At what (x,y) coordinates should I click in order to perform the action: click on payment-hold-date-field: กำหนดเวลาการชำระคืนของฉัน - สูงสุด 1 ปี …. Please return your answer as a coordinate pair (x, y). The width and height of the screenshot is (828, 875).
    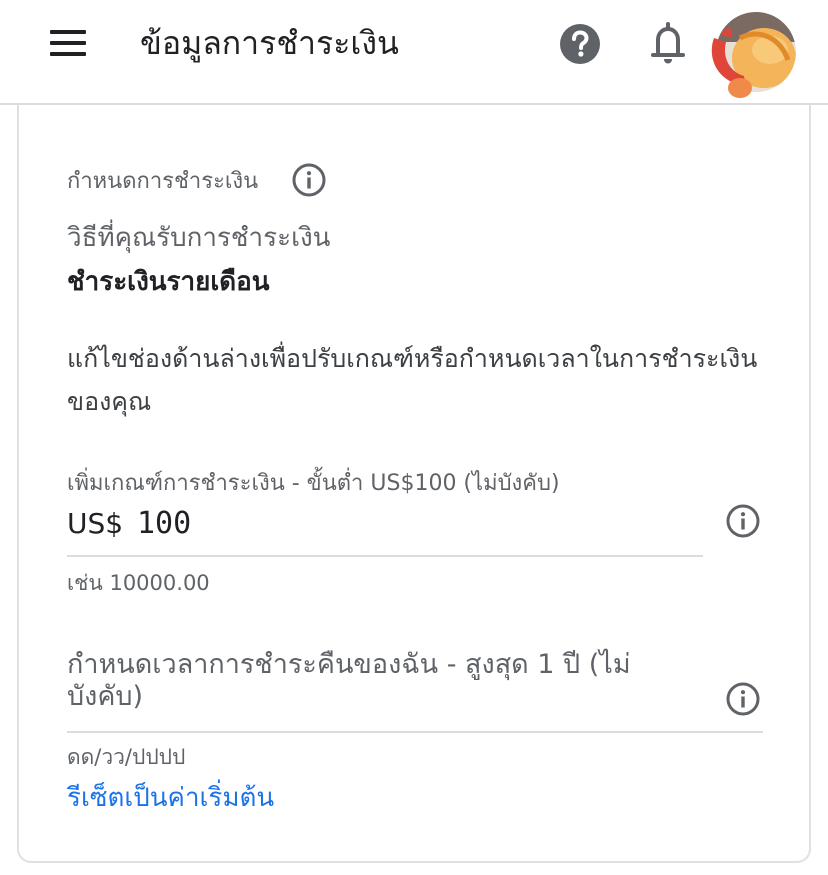
    Looking at the image, I should click on (377, 681).